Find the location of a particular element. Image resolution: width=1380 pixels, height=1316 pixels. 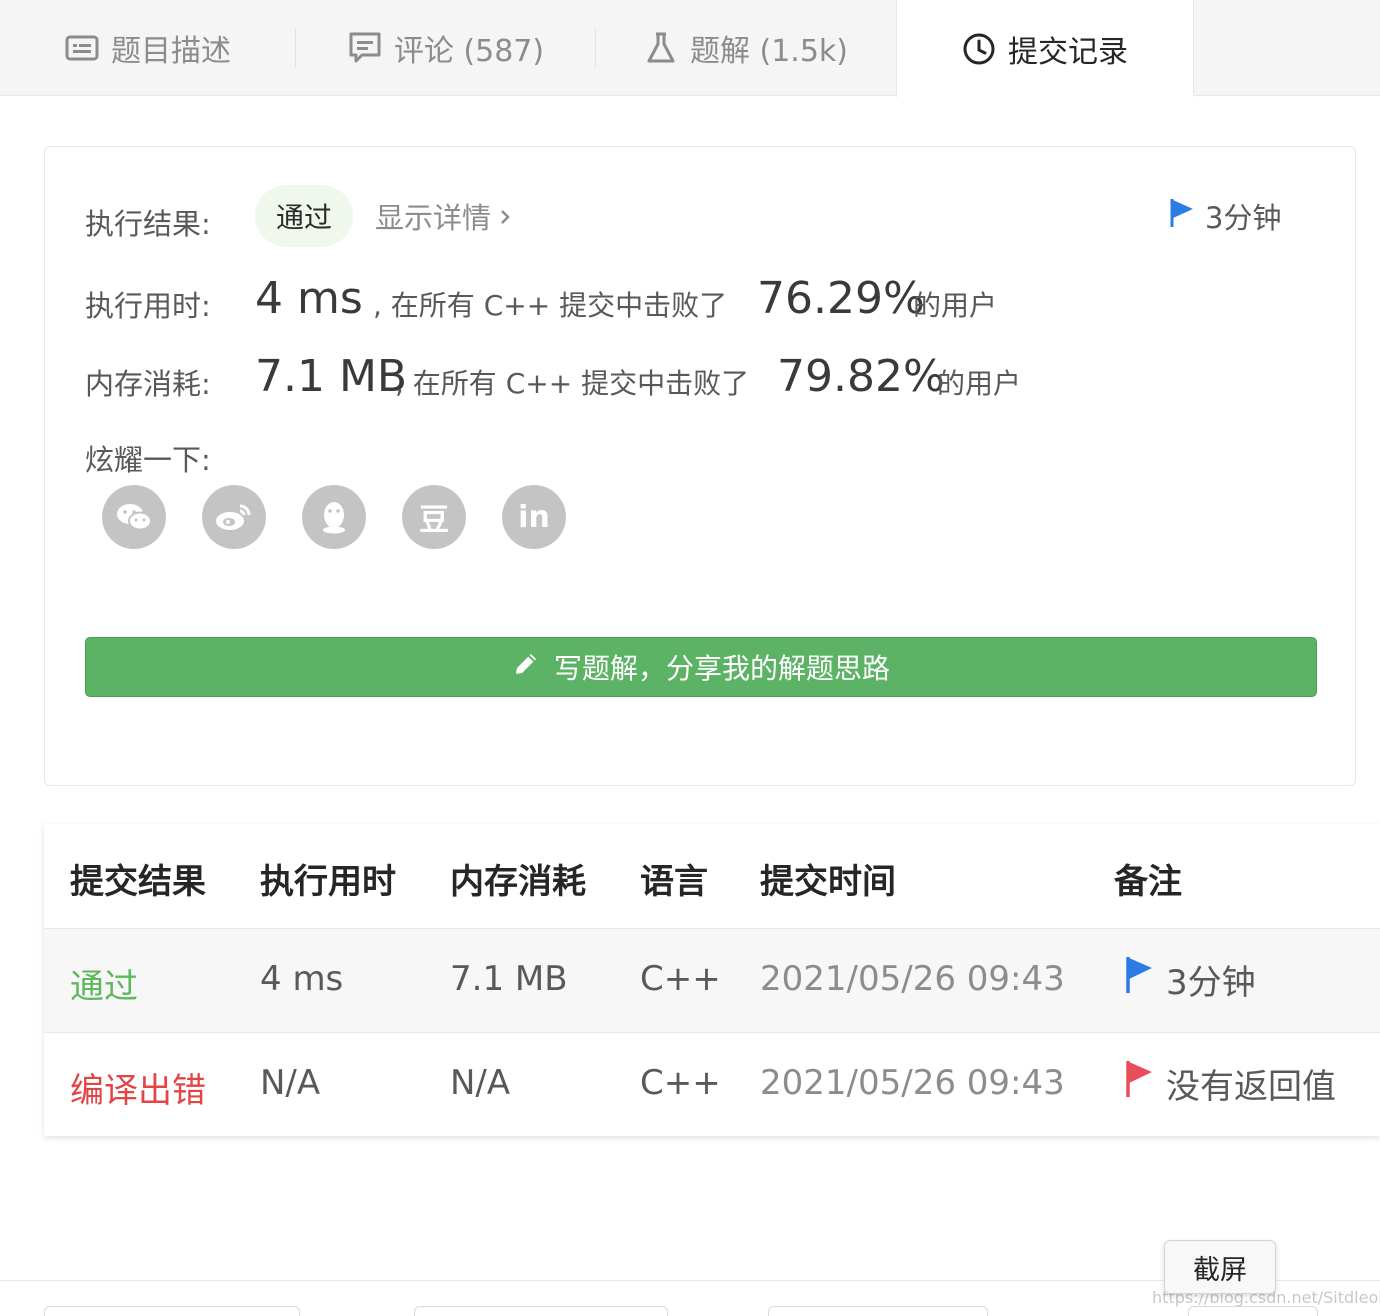

runtime-label: 执行用时: is located at coordinates (148, 306).